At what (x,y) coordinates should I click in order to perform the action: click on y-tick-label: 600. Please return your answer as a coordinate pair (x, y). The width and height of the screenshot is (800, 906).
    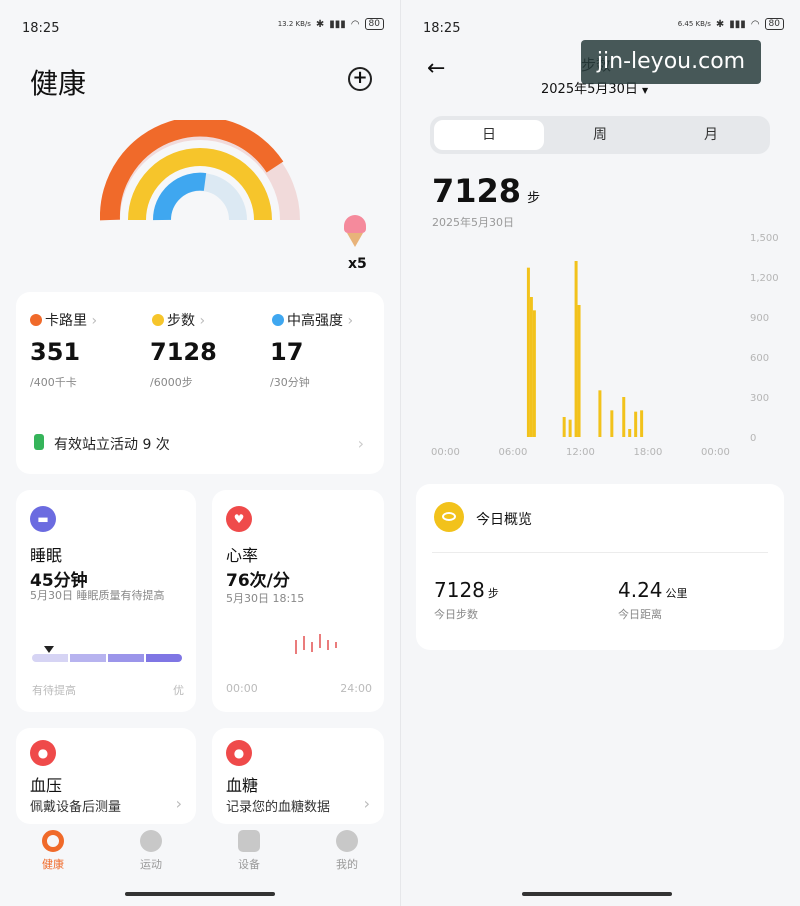
    Looking at the image, I should click on (759, 358).